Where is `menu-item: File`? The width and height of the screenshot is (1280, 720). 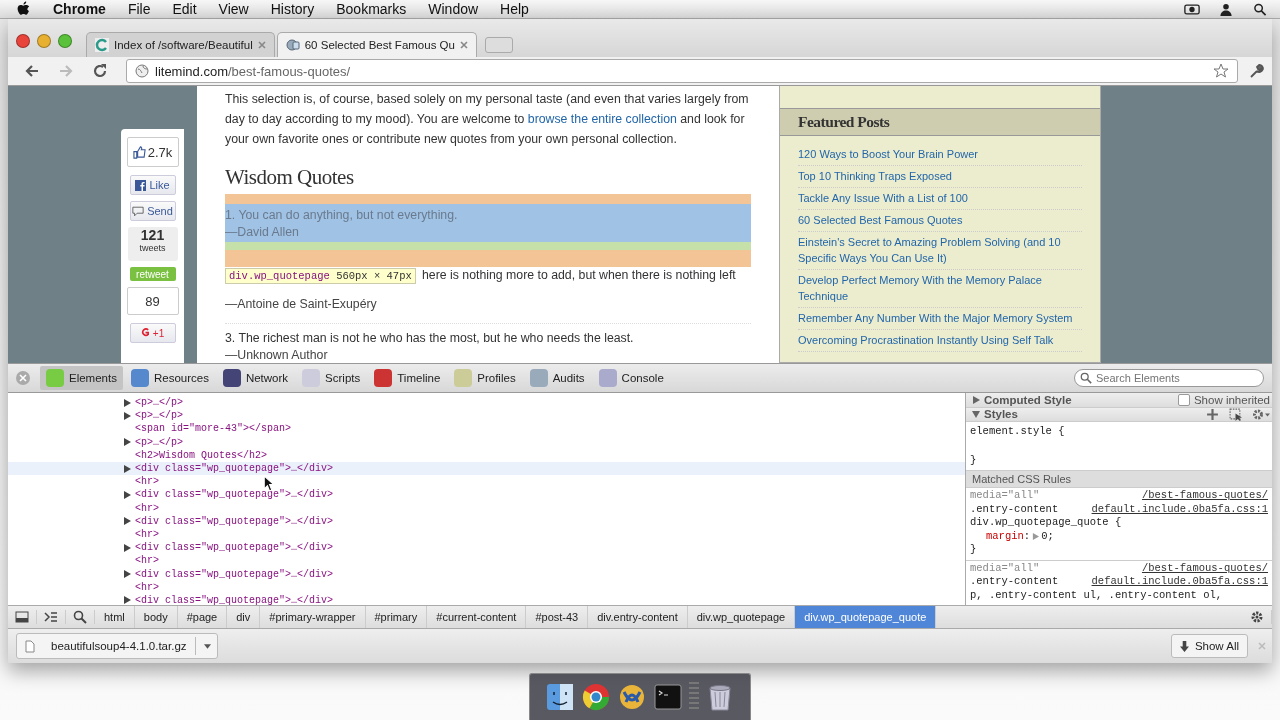
menu-item: File is located at coordinates (139, 9).